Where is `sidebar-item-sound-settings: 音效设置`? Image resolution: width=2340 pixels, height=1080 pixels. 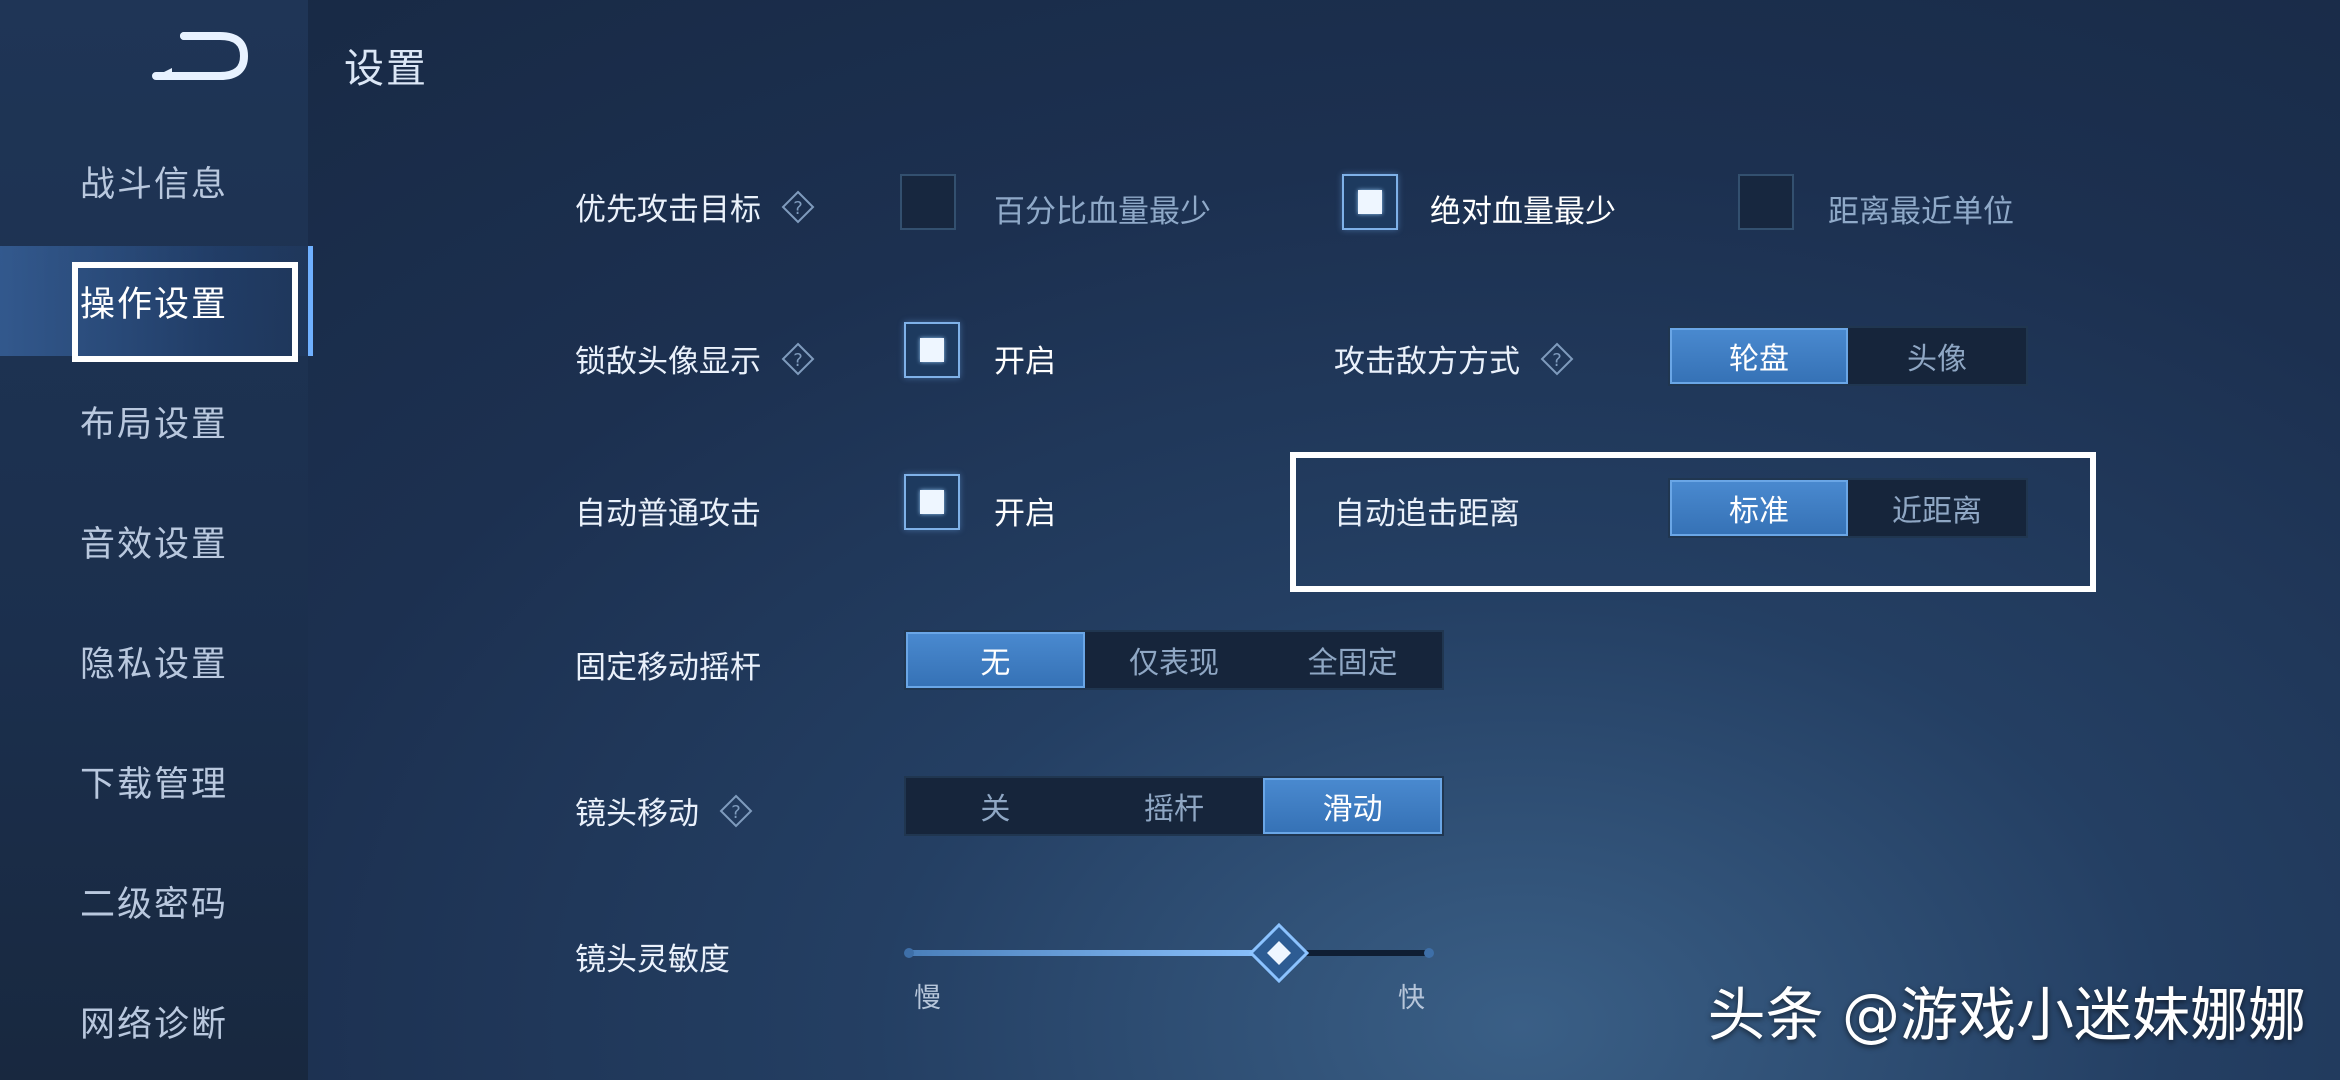
sidebar-item-sound-settings: 音效设置 is located at coordinates (154, 541).